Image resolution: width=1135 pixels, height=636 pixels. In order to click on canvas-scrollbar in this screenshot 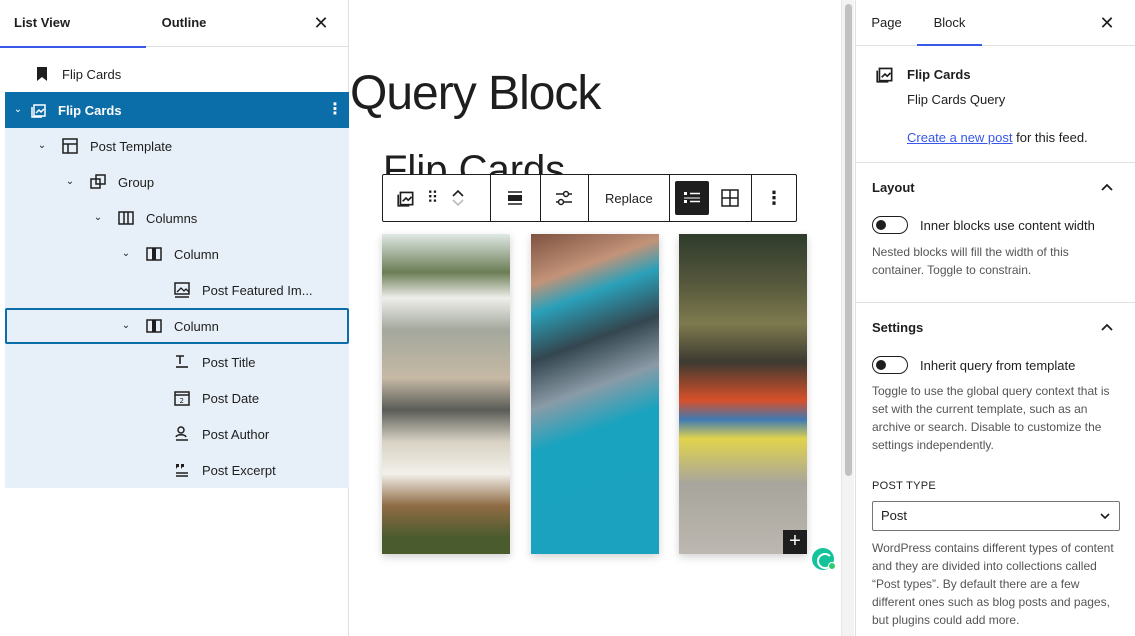, I will do `click(847, 318)`.